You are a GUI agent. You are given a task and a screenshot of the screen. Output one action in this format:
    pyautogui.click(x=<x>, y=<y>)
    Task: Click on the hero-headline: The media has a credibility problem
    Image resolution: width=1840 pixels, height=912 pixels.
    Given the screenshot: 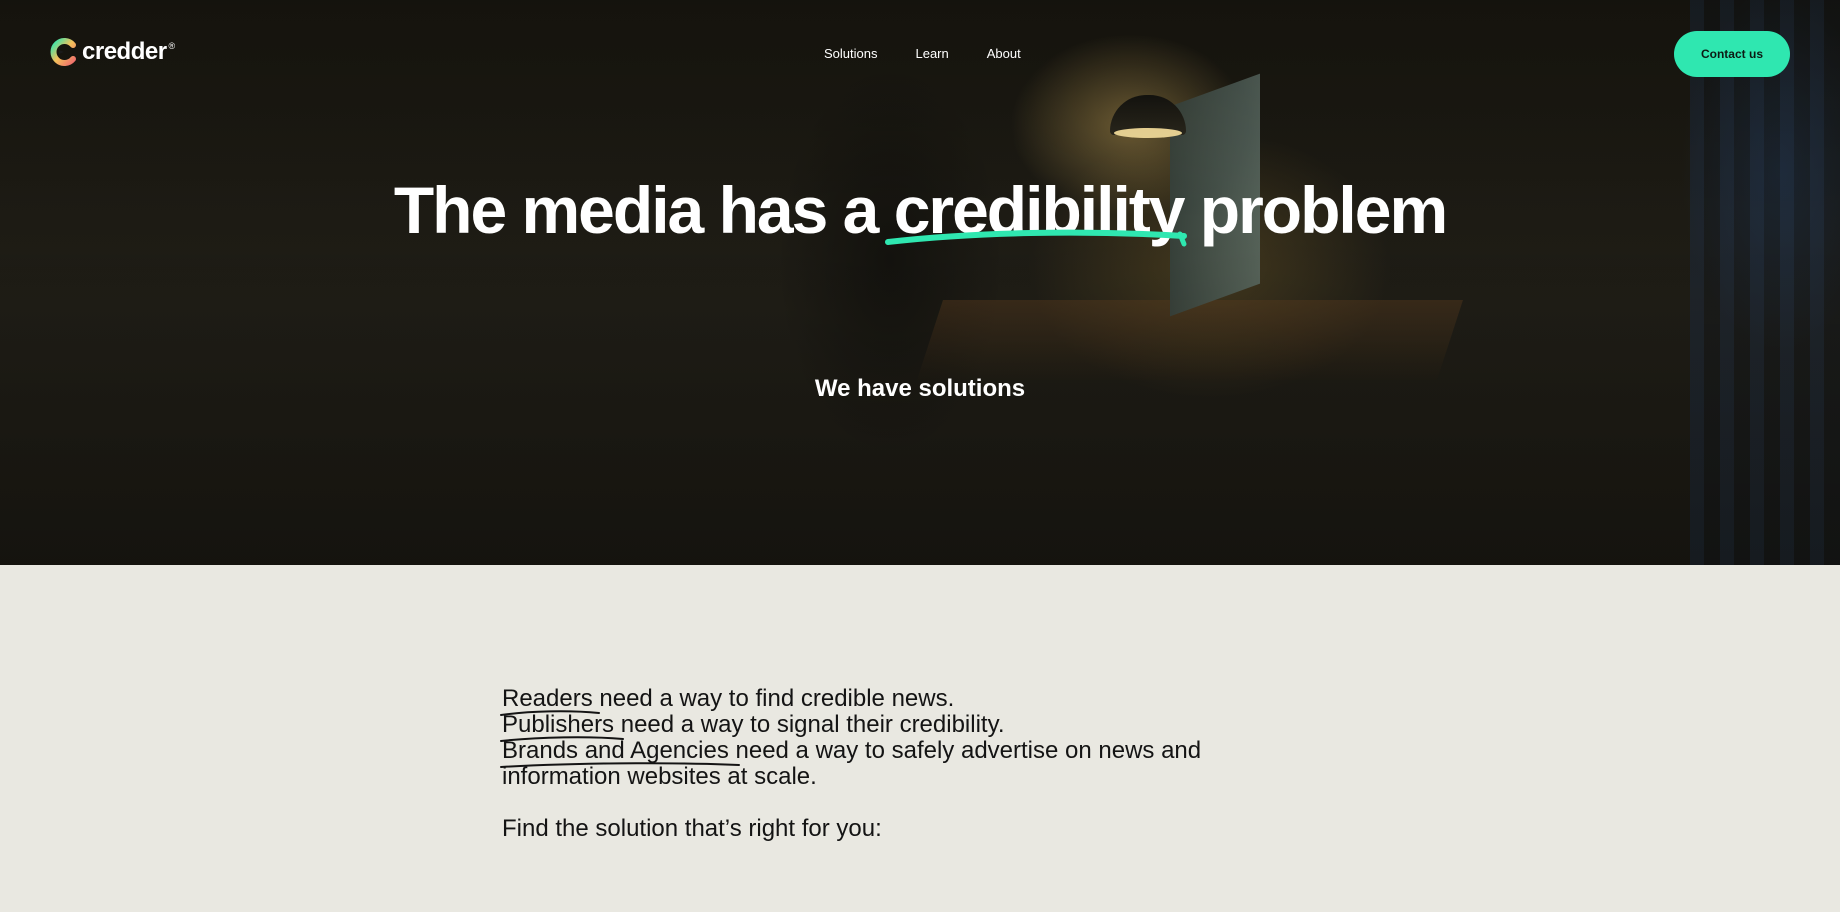 What is the action you would take?
    pyautogui.click(x=920, y=210)
    